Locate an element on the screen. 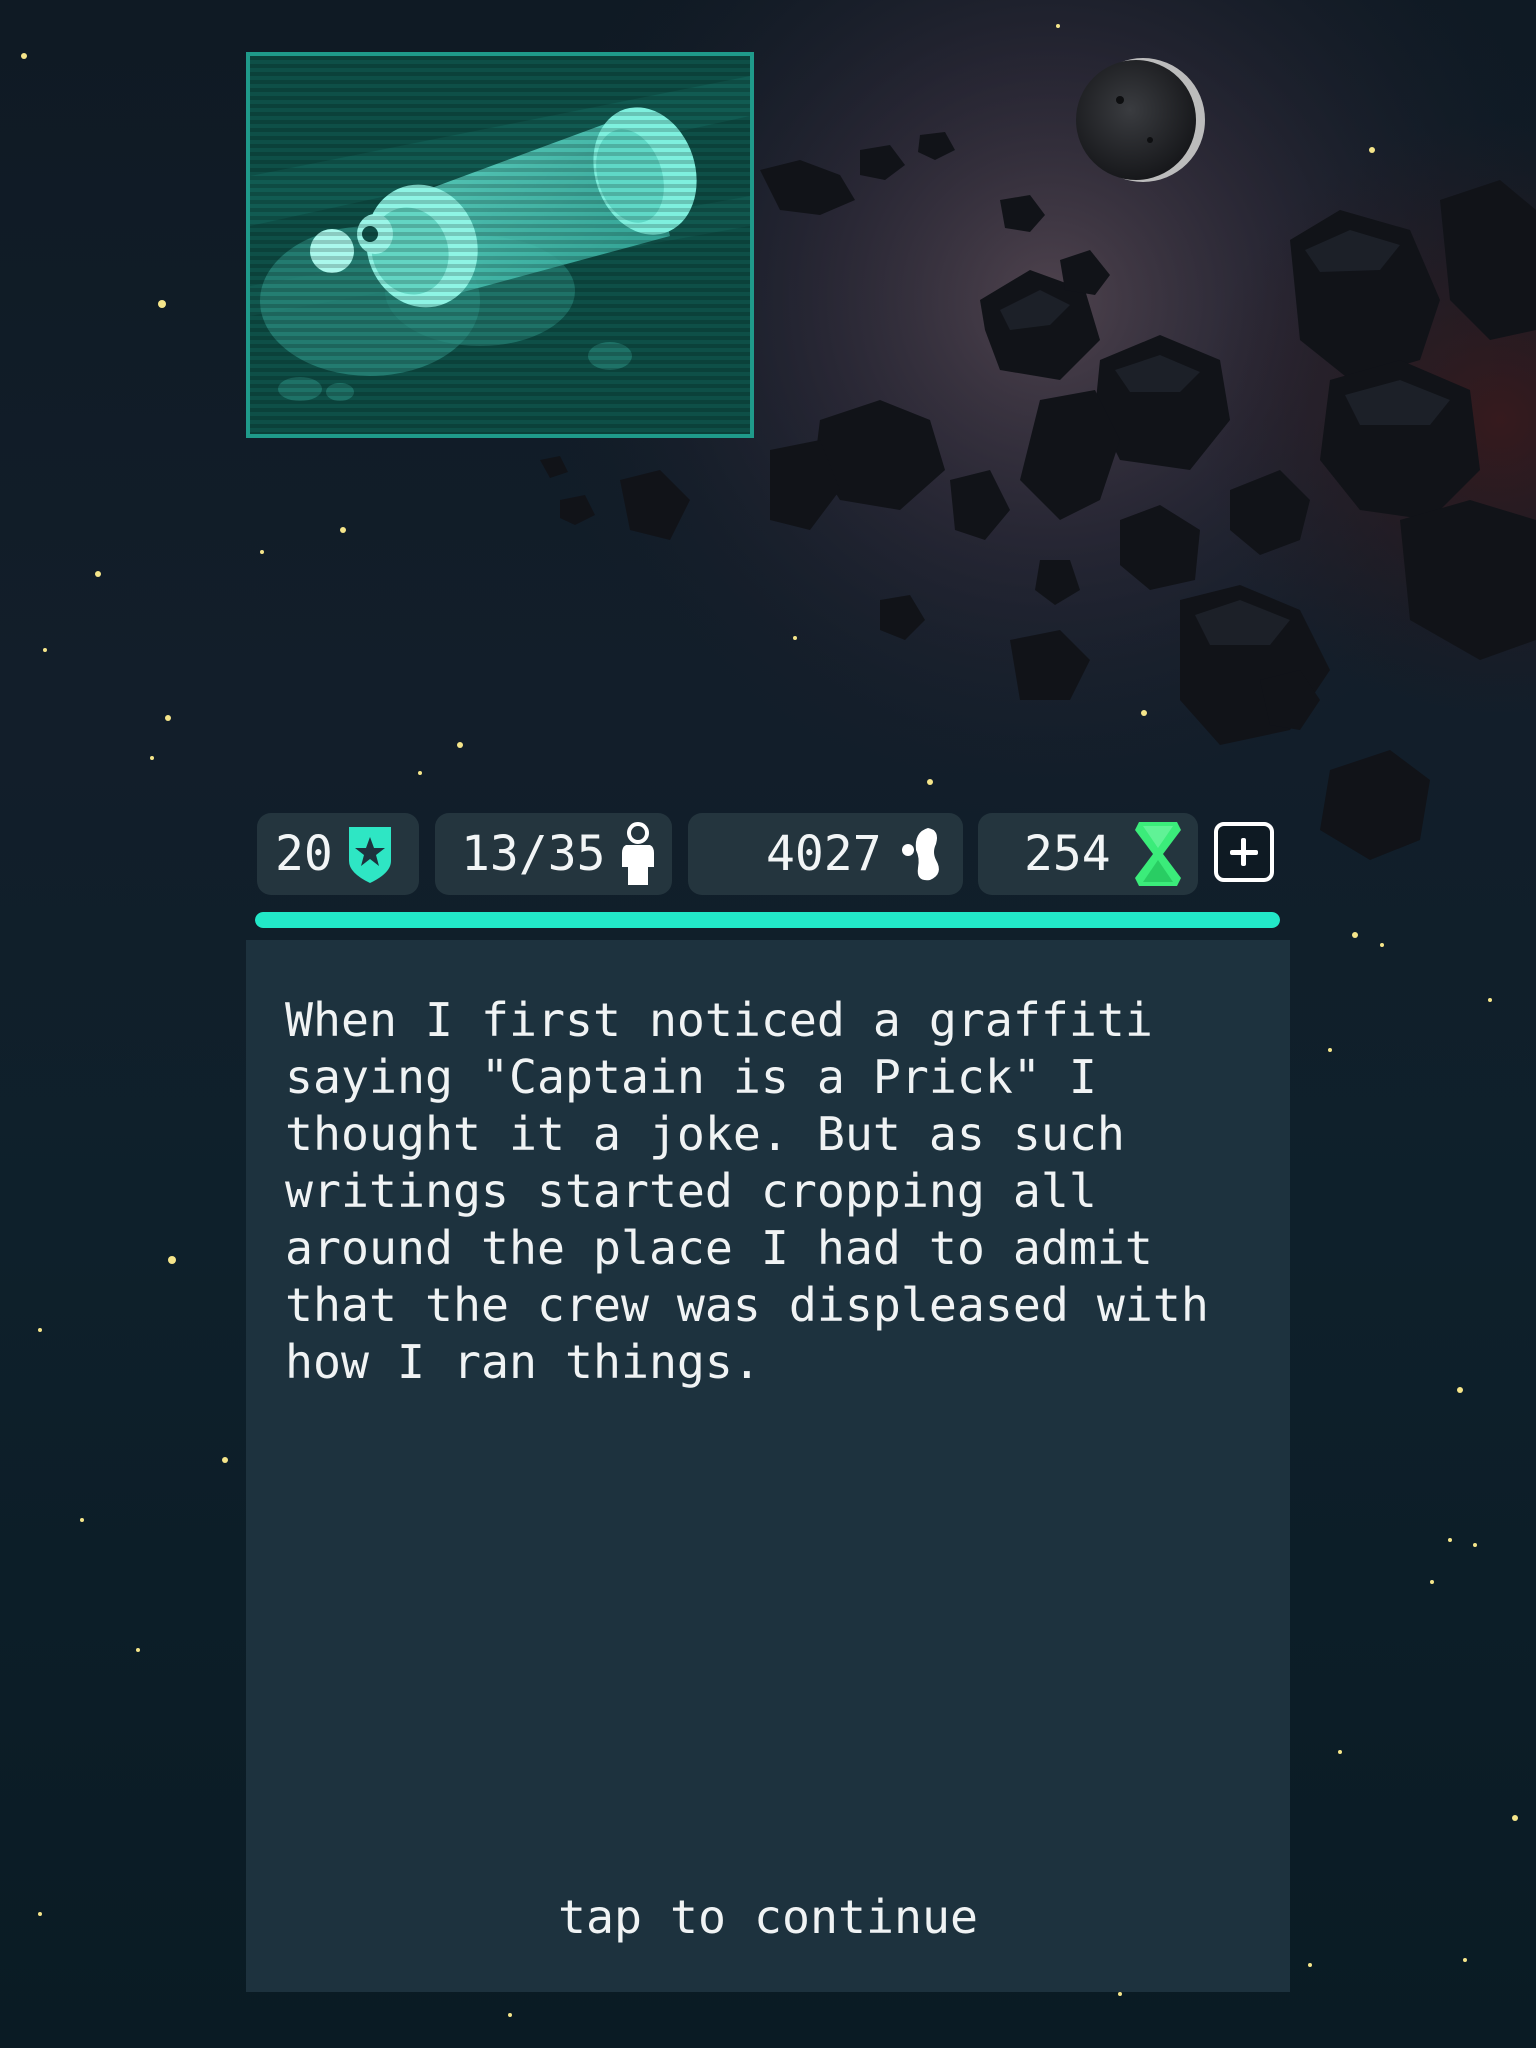 This screenshot has height=2048, width=1536. crew-value: 13/35 is located at coordinates (533, 854).